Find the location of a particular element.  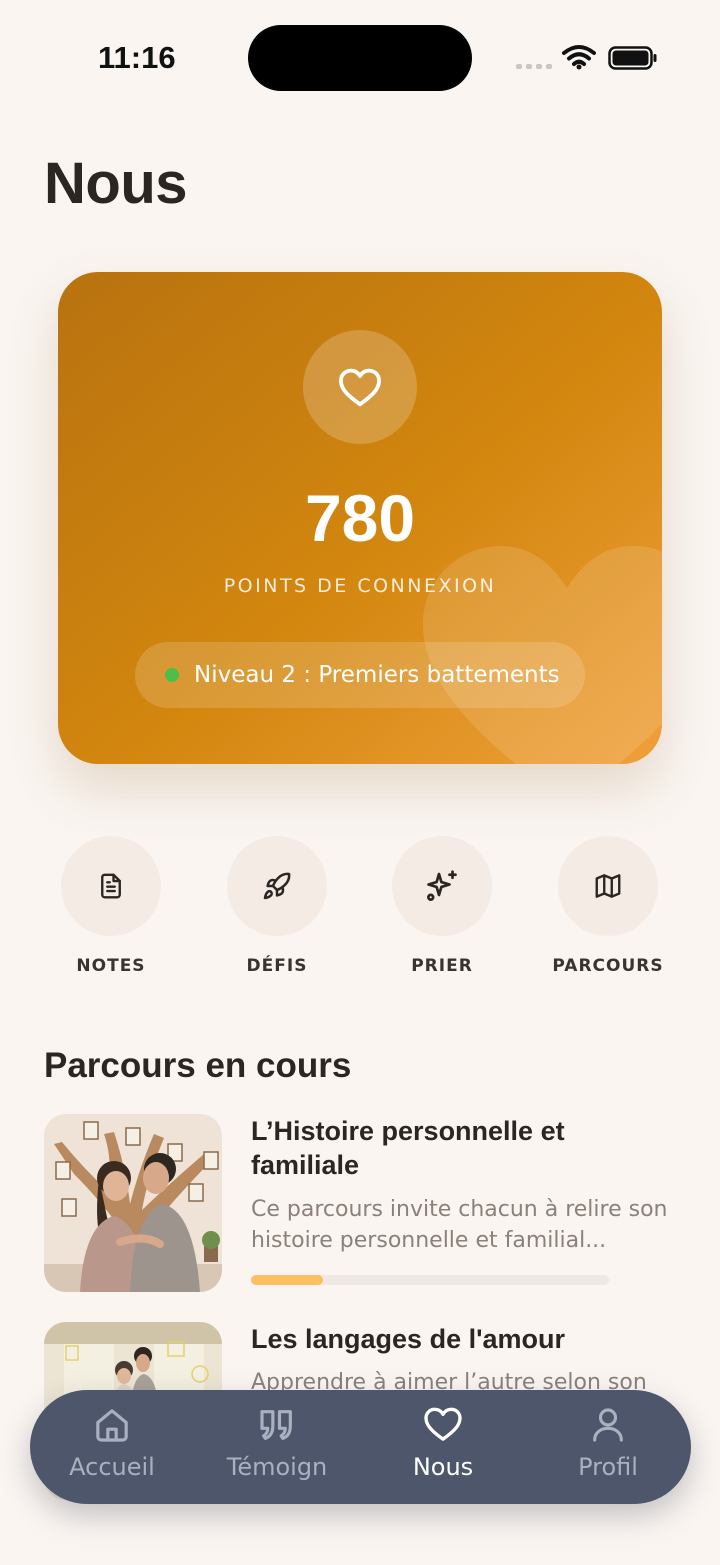

course-title: Les langages de l'amour is located at coordinates (408, 1339).